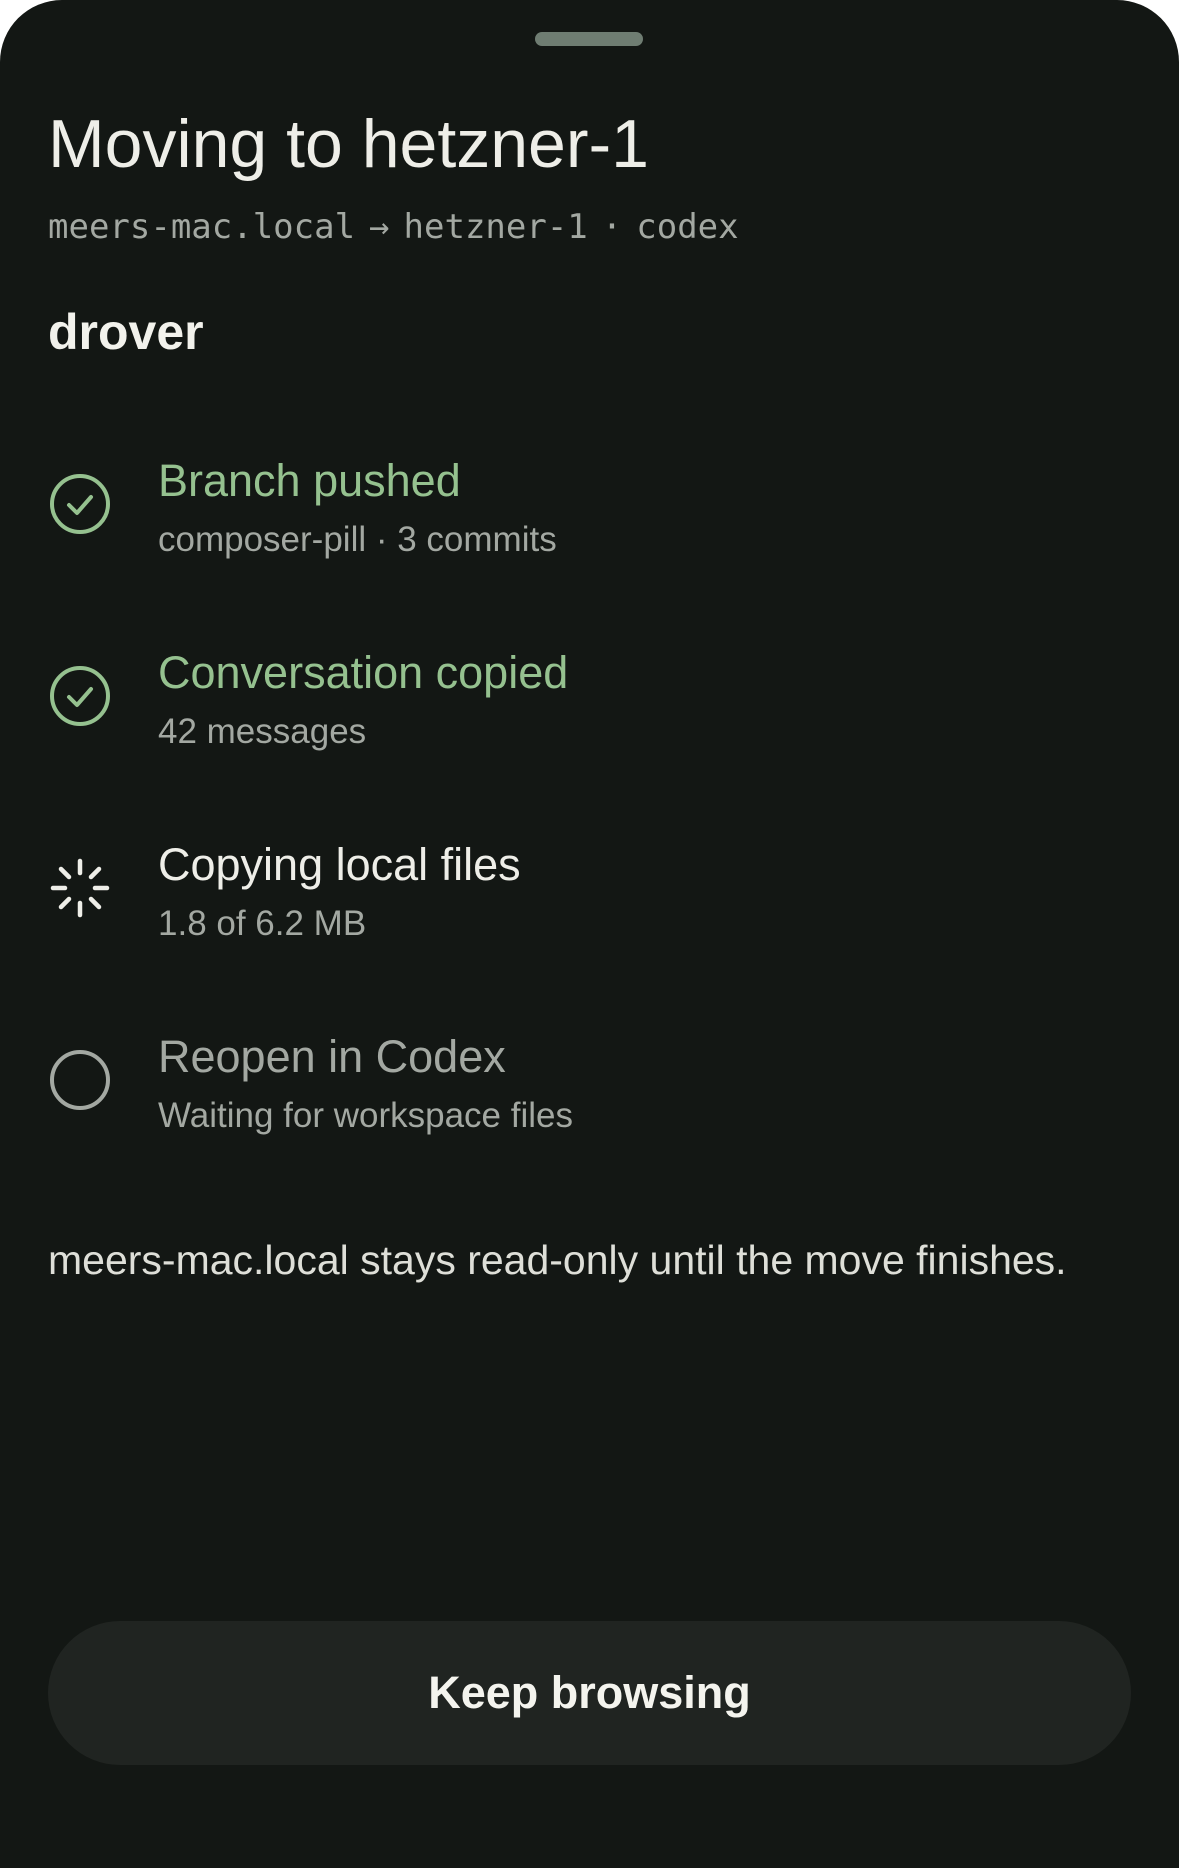 This screenshot has width=1179, height=1868. Describe the element at coordinates (126, 332) in the screenshot. I see `project-name: drover` at that location.